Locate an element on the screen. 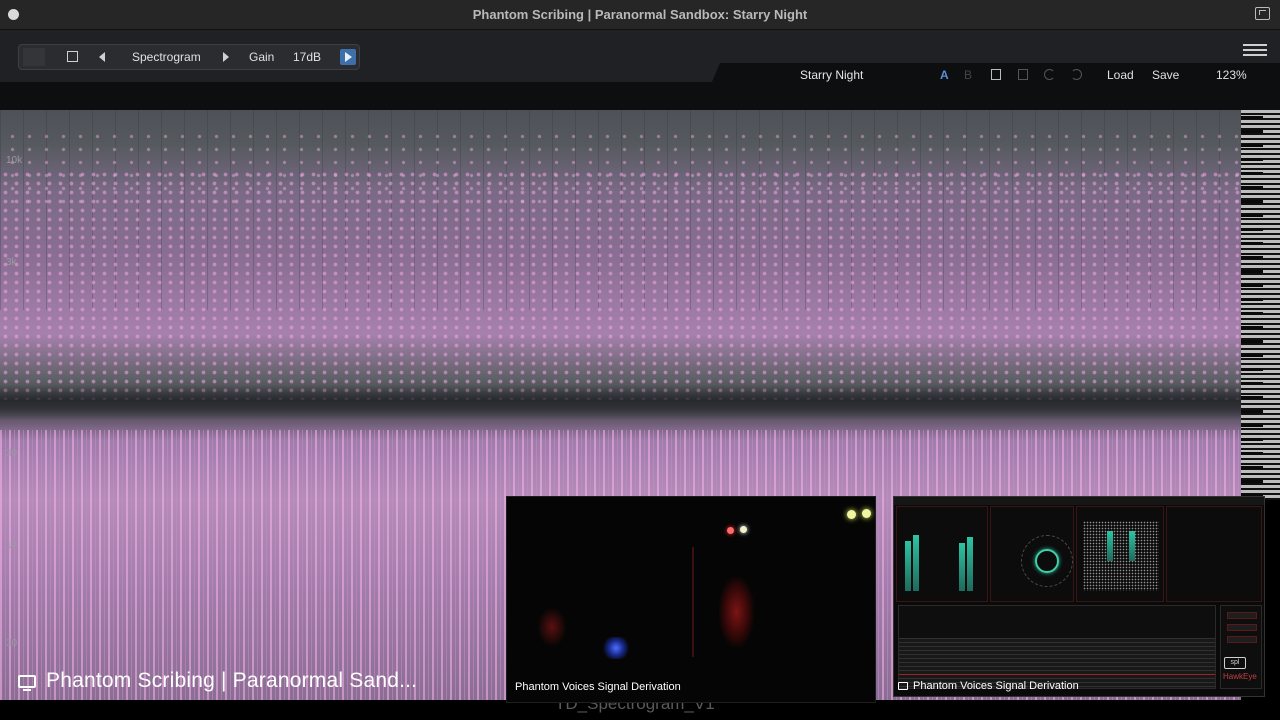 The image size is (1280, 720). fullscreen-icon is located at coordinates (1262, 13).